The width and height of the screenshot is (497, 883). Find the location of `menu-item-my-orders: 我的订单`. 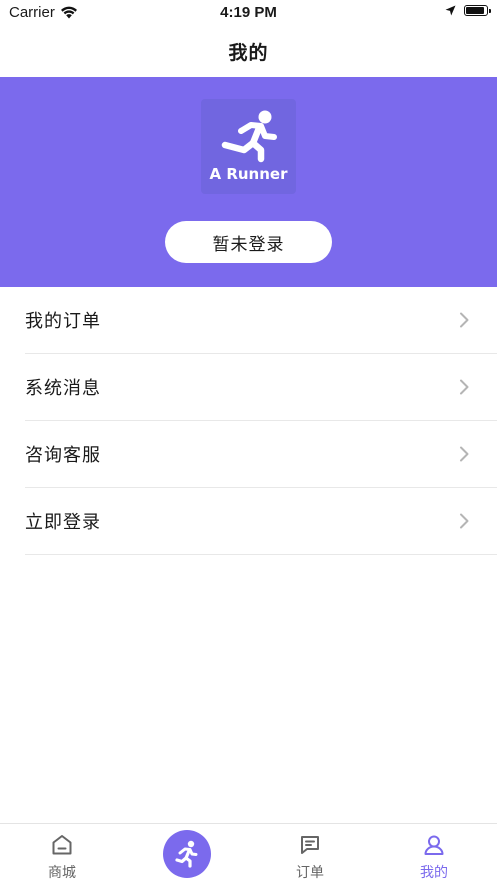

menu-item-my-orders: 我的订单 is located at coordinates (261, 320).